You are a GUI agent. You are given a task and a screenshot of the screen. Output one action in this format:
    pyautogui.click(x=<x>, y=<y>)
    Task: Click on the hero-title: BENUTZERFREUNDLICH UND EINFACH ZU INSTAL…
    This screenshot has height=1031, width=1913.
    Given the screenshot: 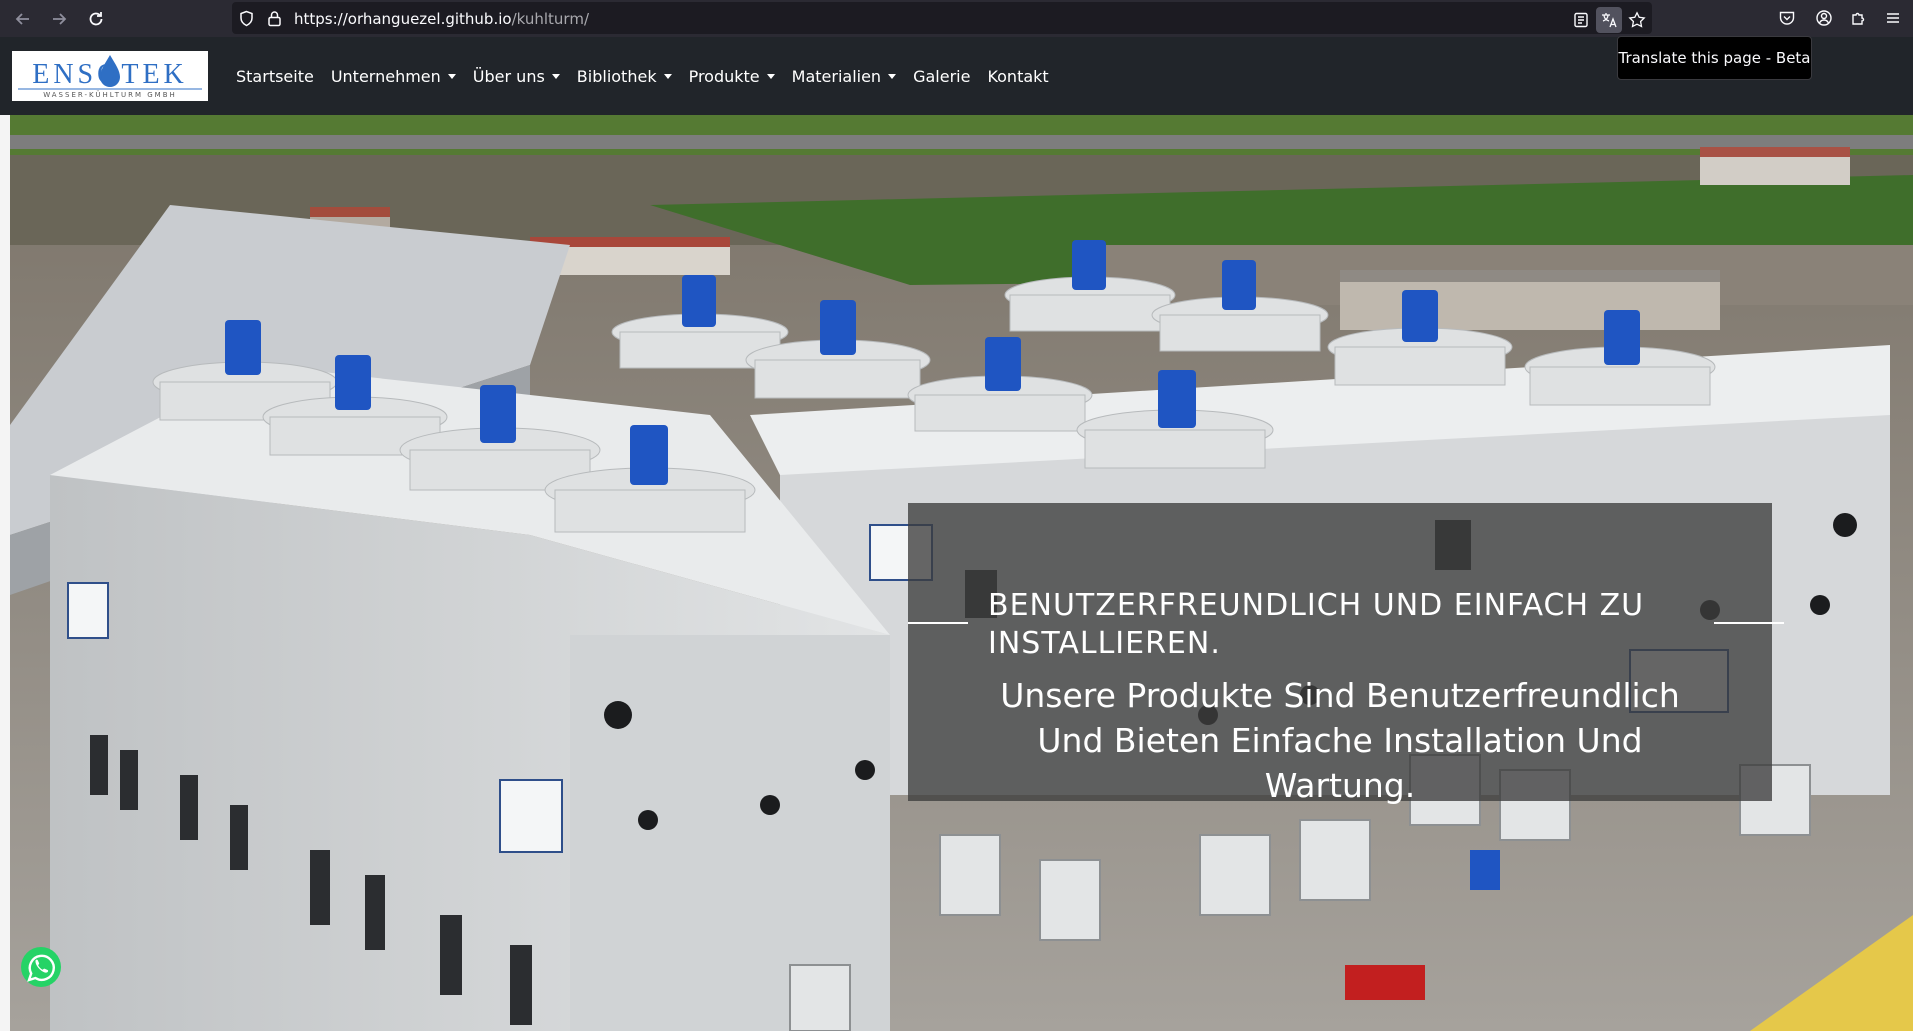 What is the action you would take?
    pyautogui.click(x=1316, y=624)
    